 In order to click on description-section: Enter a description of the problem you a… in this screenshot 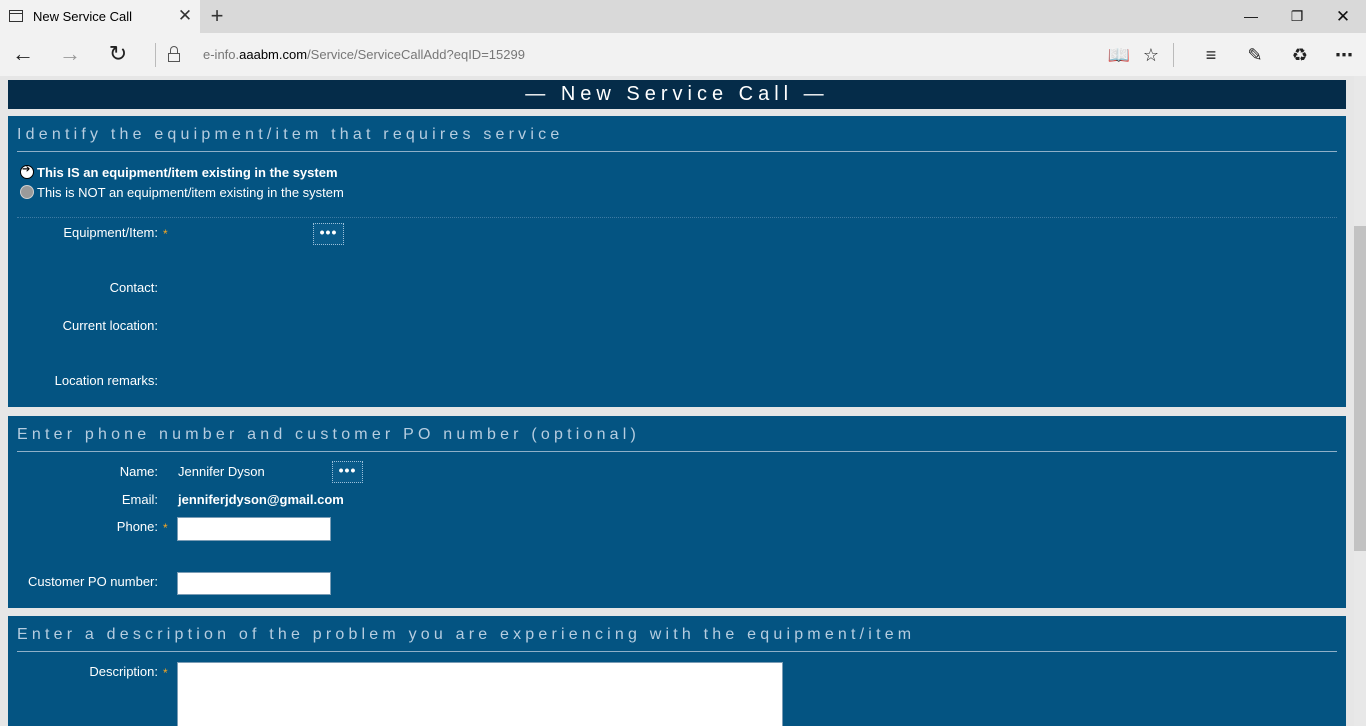, I will do `click(677, 671)`.